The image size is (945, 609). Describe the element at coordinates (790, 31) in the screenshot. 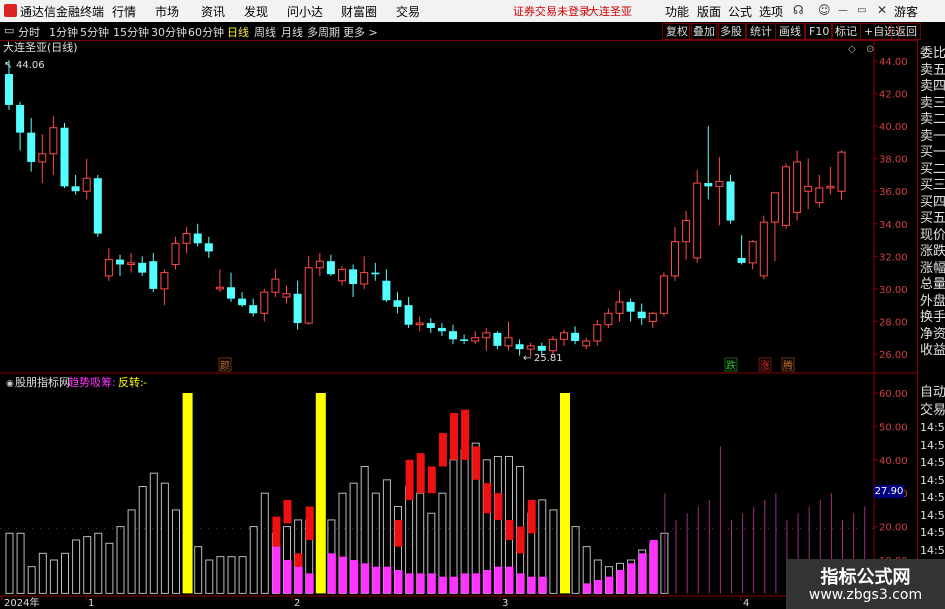

I see `draw-line-button: 画线` at that location.